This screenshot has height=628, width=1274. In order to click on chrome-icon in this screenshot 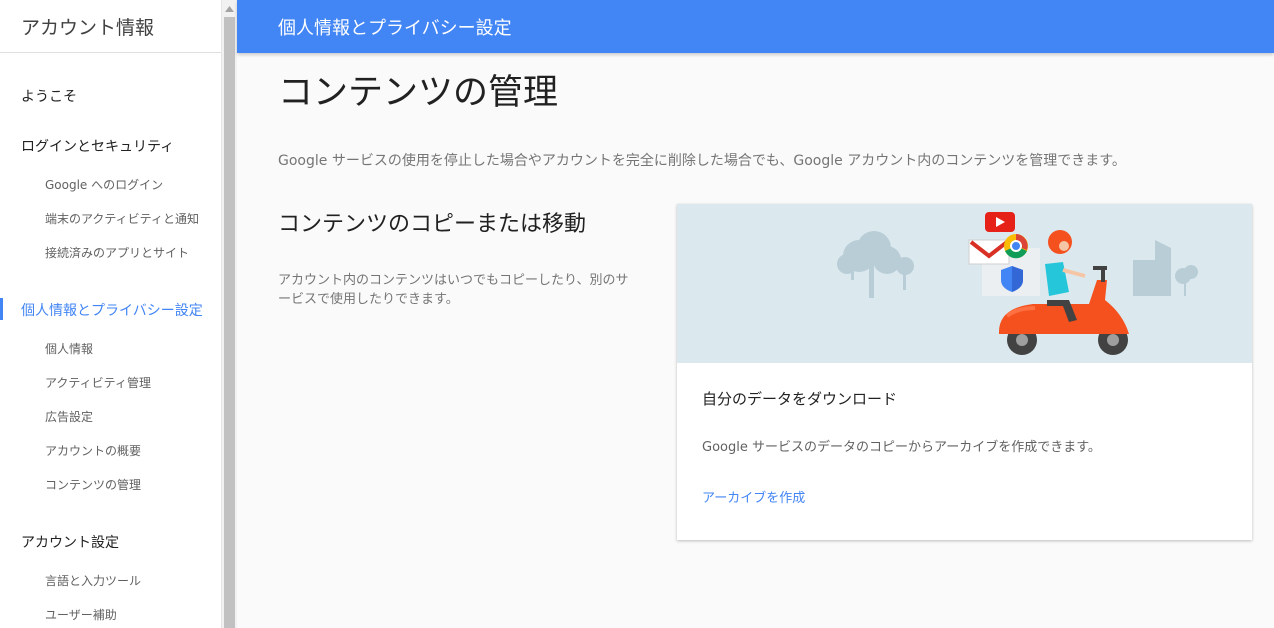, I will do `click(1016, 246)`.